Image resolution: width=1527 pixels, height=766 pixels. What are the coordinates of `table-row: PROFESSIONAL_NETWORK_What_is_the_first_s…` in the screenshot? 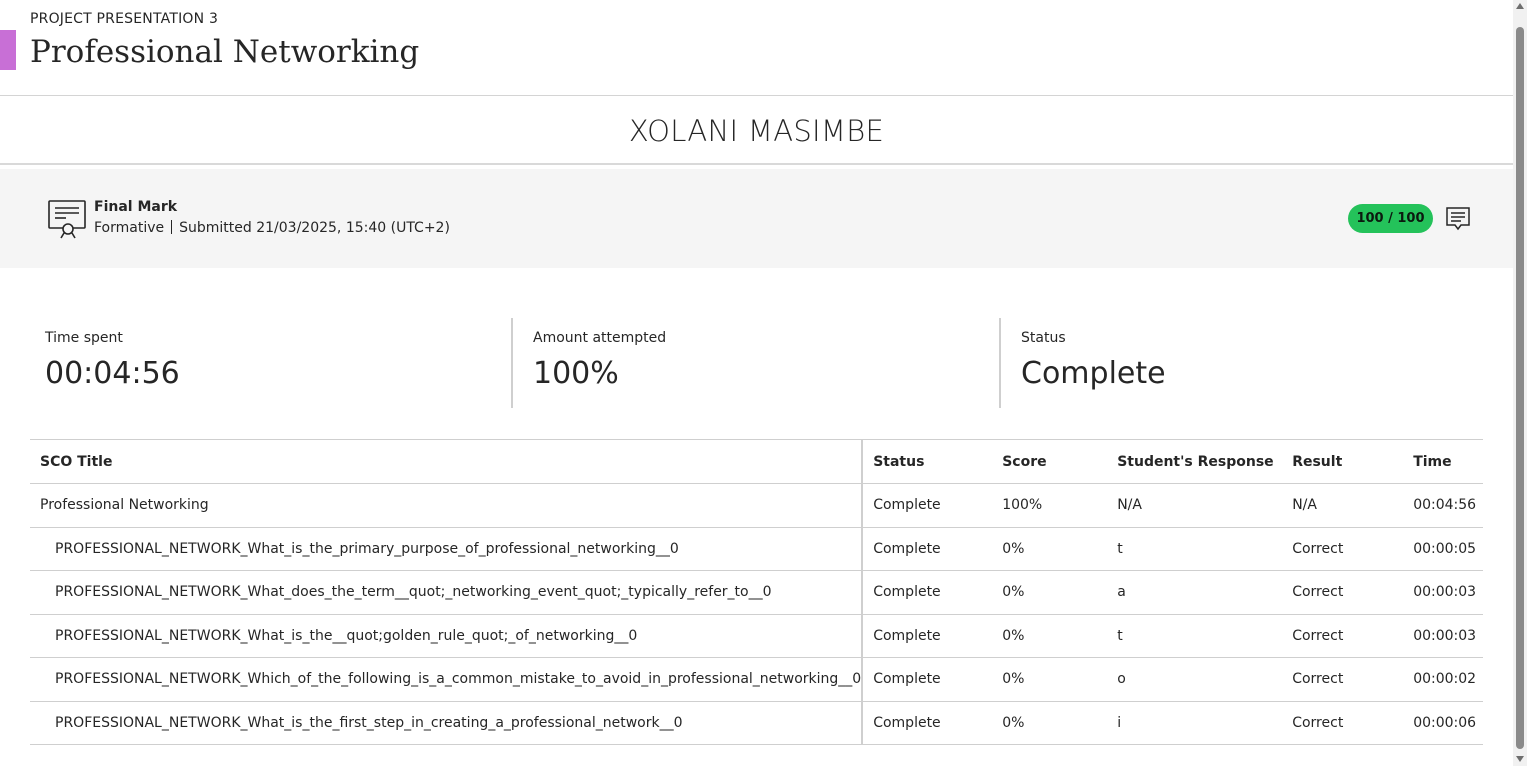 It's located at (756, 723).